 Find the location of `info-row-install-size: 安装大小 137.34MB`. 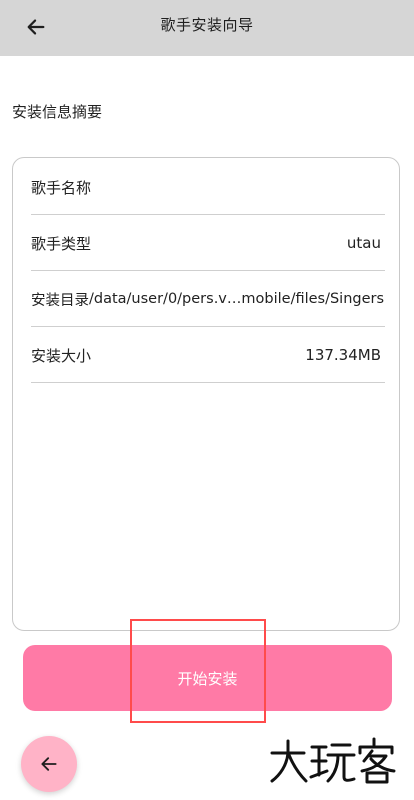

info-row-install-size: 安装大小 137.34MB is located at coordinates (206, 355).